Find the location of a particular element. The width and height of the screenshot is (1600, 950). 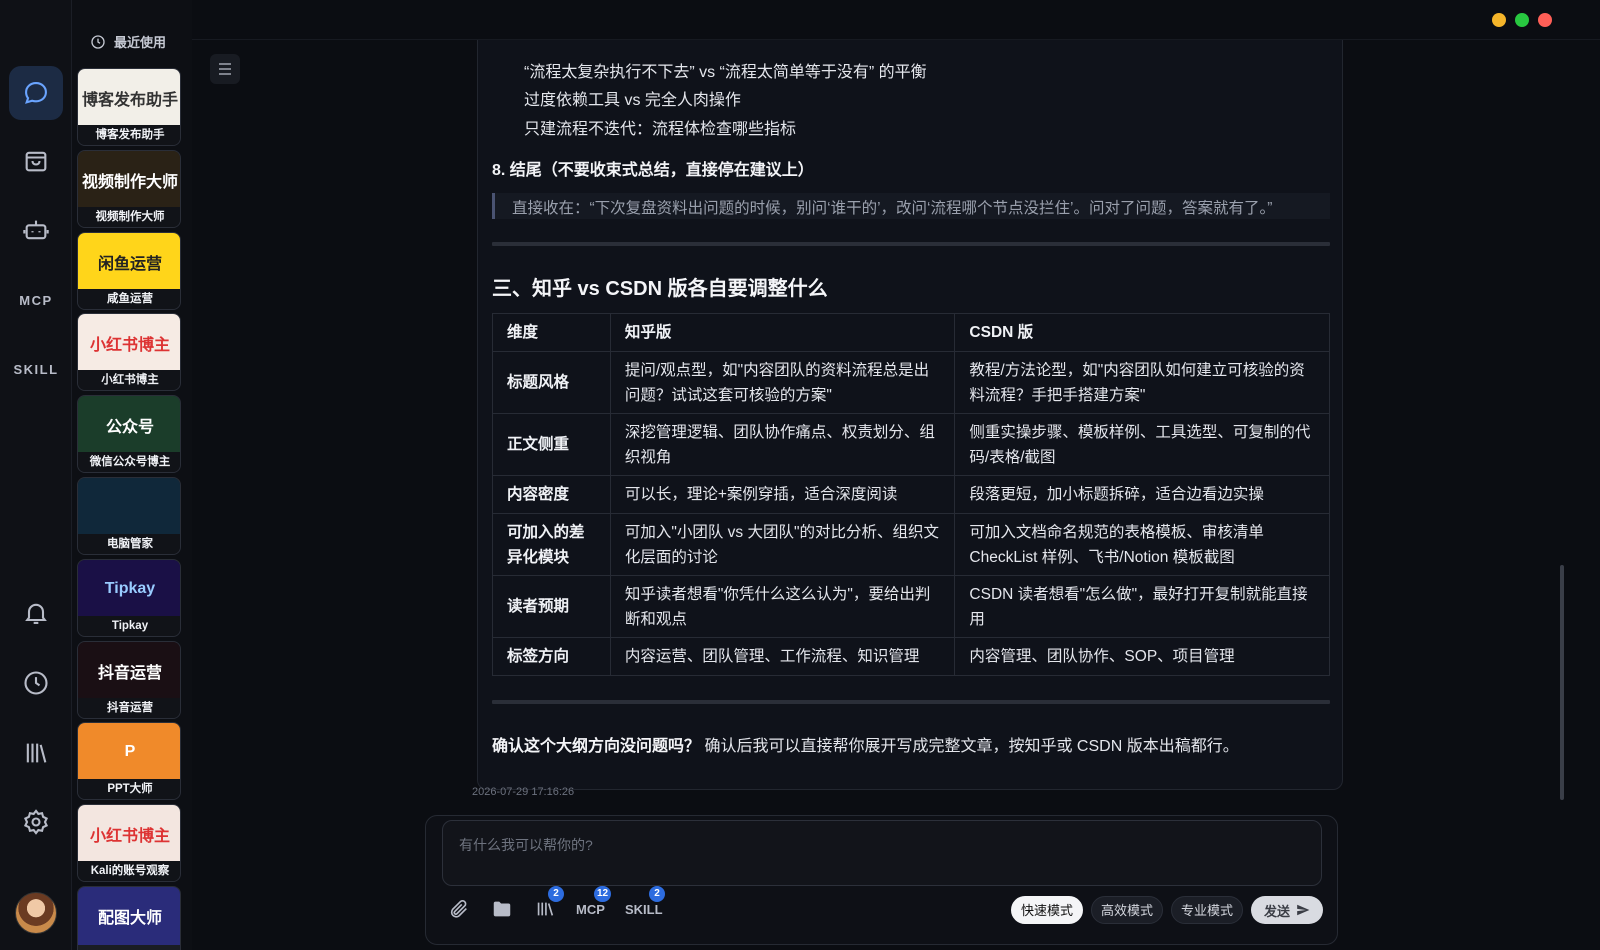

app-card: 博客发布助手 博客发布助手 is located at coordinates (129, 107).